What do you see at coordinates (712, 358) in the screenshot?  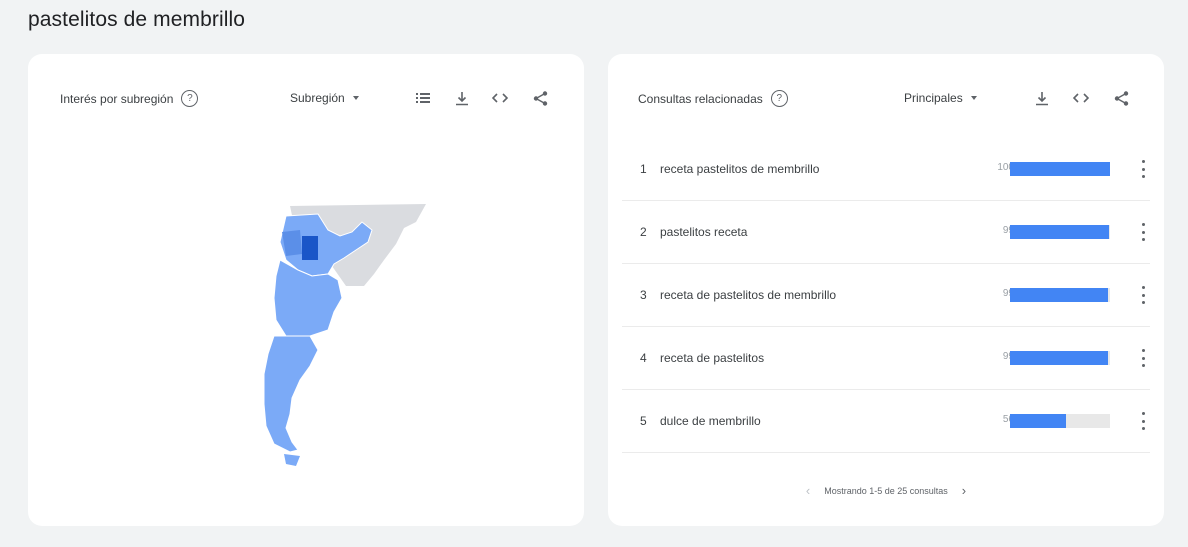 I see `query-text: receta de pastelitos` at bounding box center [712, 358].